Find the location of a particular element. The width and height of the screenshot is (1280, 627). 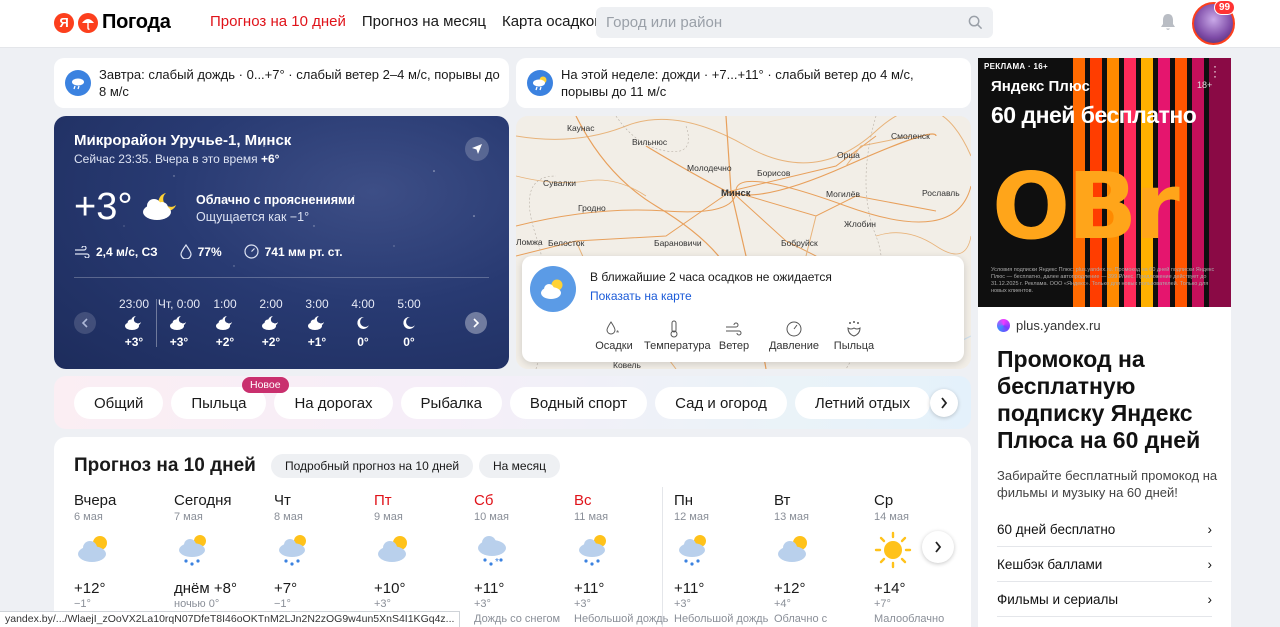

day-temp: +12° is located at coordinates (90, 588).